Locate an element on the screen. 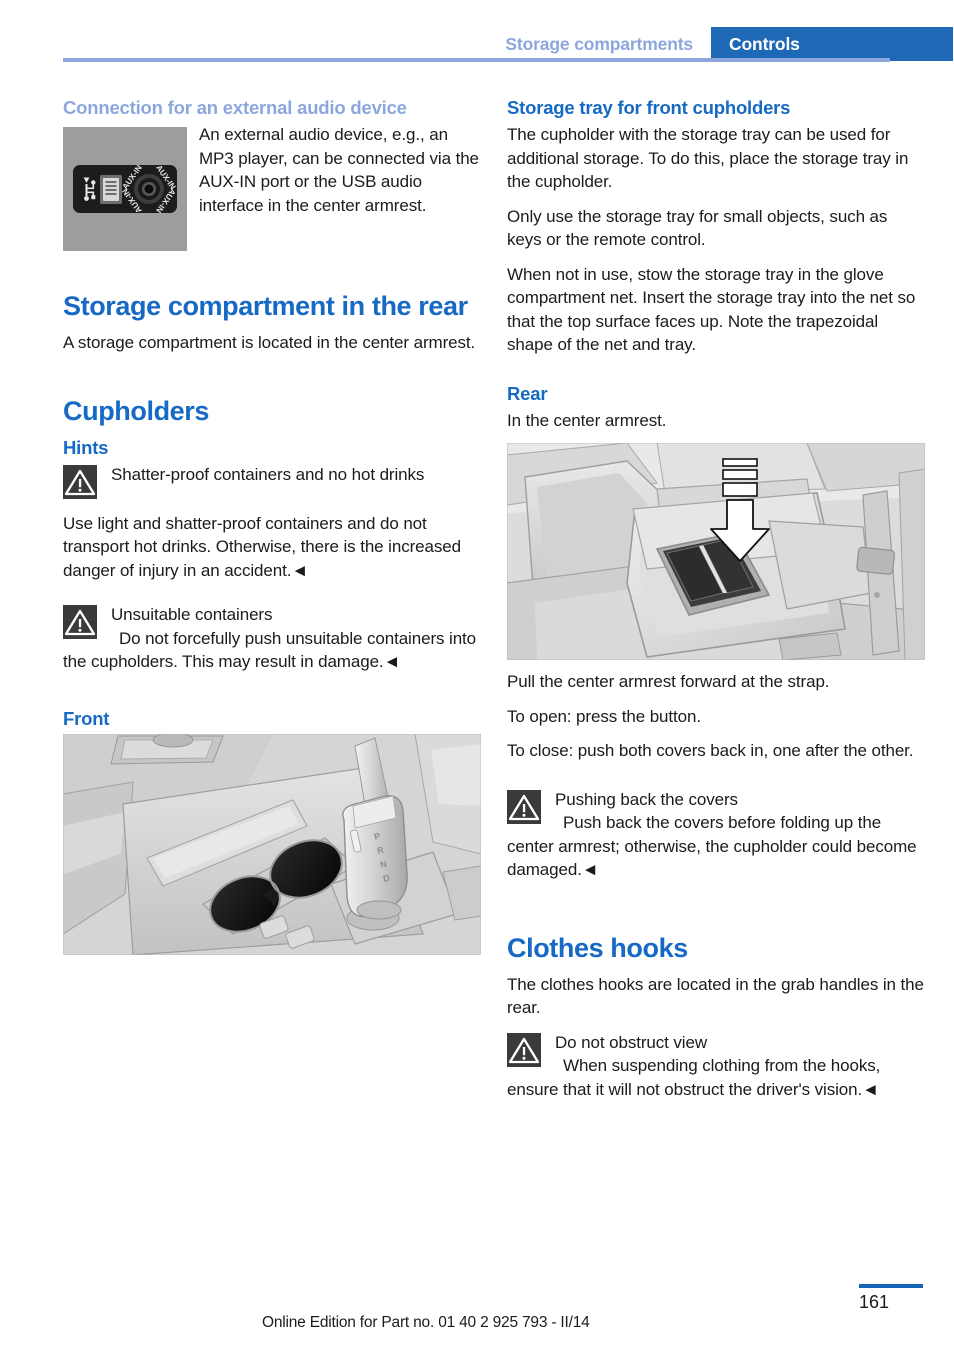 The image size is (954, 1354). warning-title: Unsuitable containers is located at coordinates (192, 614).